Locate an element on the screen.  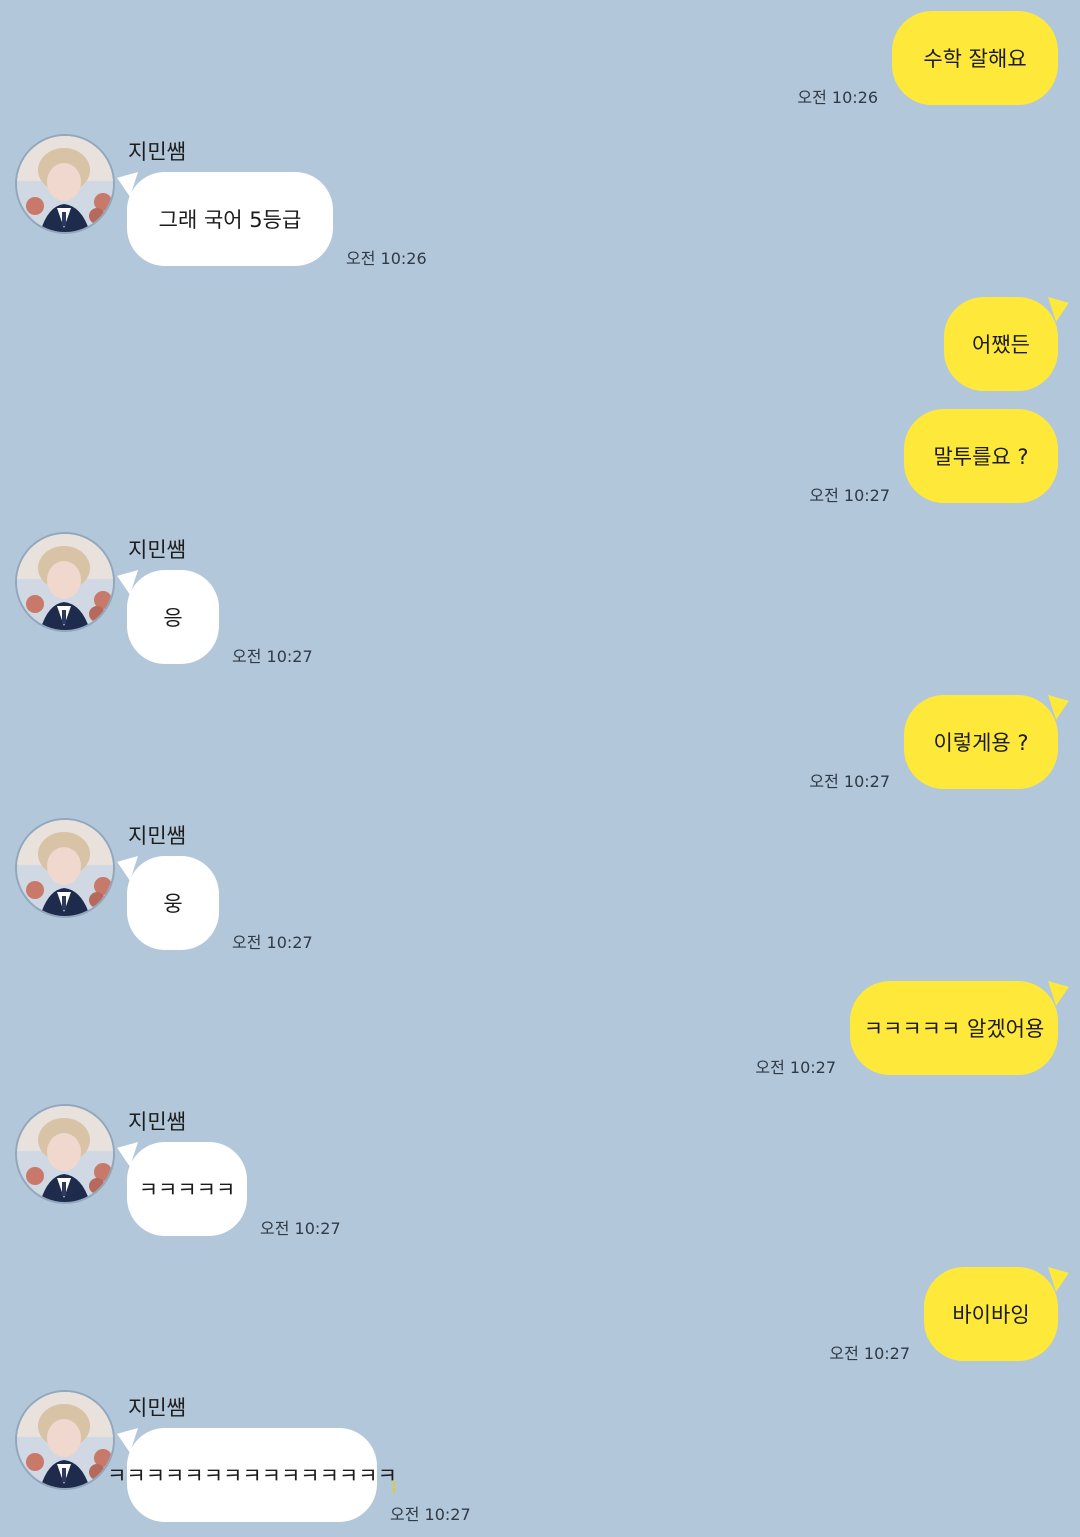
message-text: ㅋㅋㅋㅋㅋ 알겠어용 is located at coordinates (954, 1029).